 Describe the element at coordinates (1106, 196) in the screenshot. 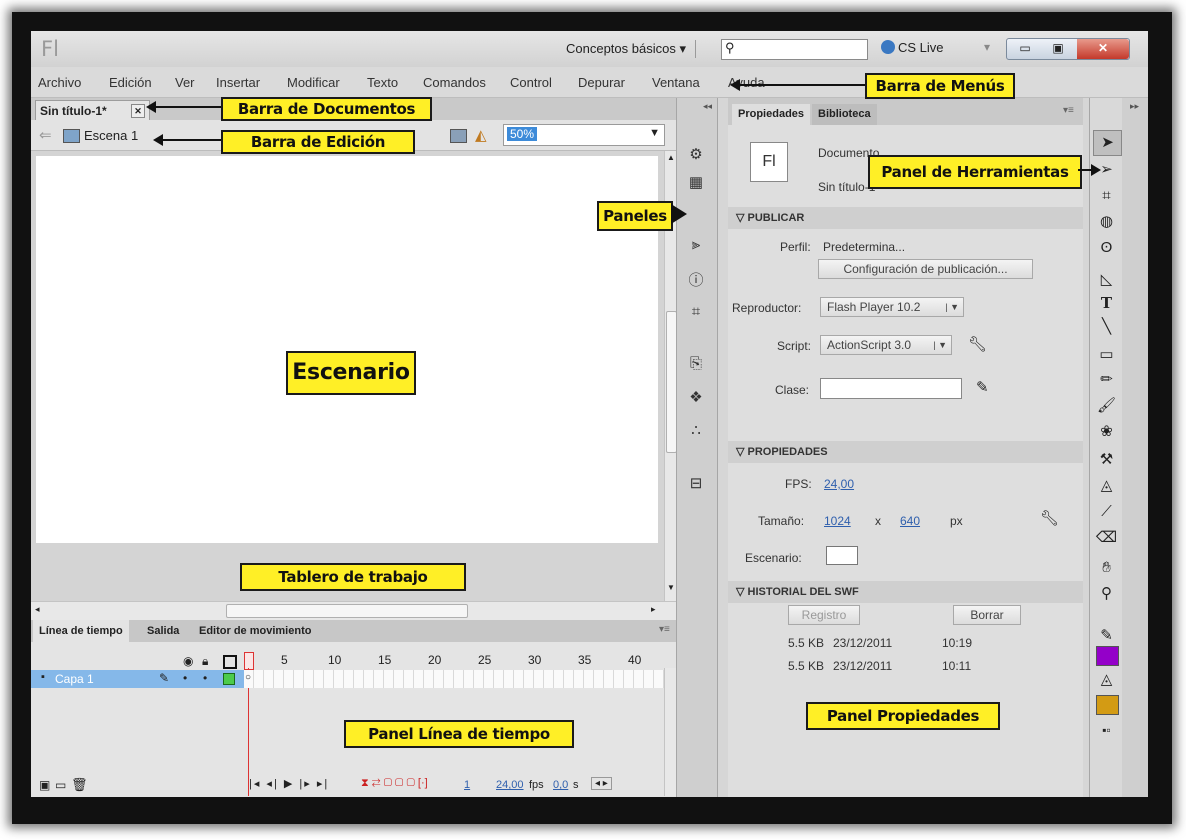

I see `free-transform-icon: ⌗` at that location.